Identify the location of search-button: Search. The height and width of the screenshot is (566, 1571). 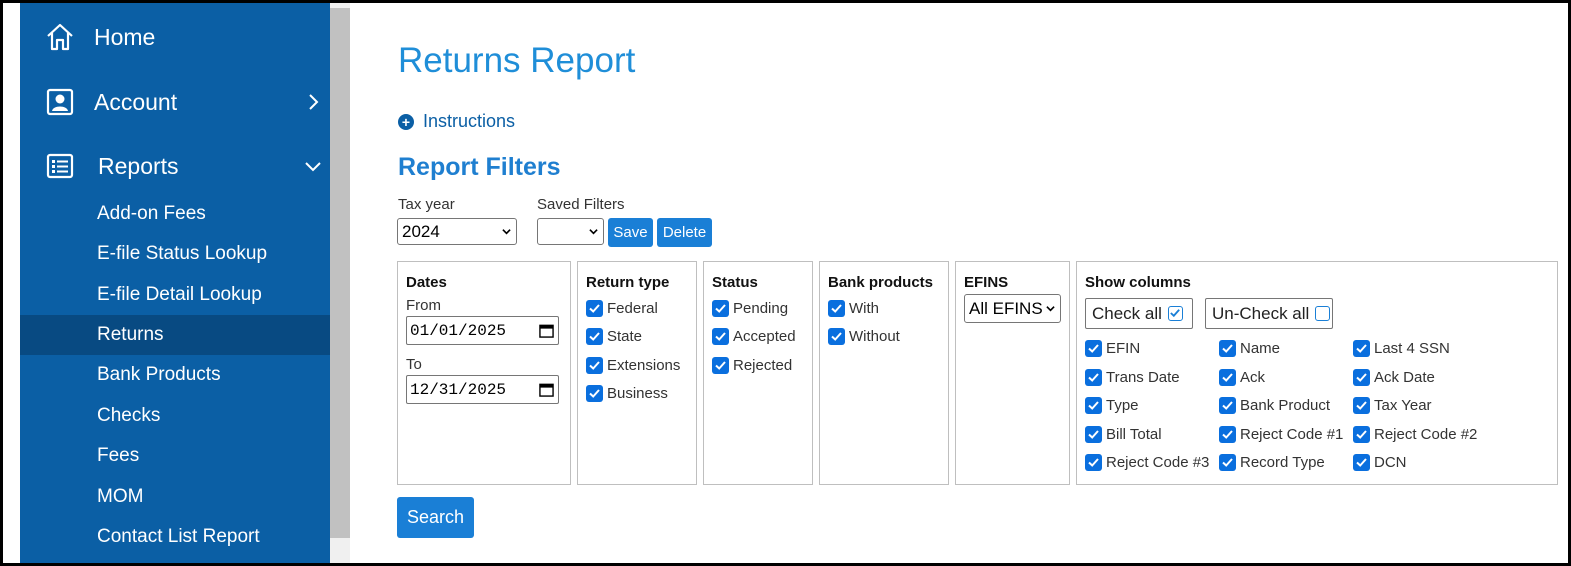
(435, 517).